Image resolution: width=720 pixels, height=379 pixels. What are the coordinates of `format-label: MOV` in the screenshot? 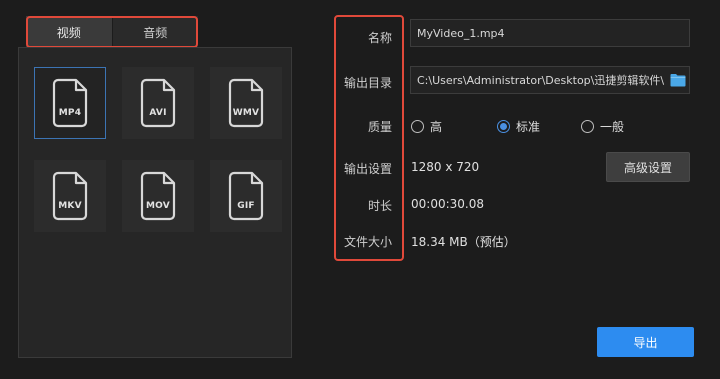 It's located at (158, 206).